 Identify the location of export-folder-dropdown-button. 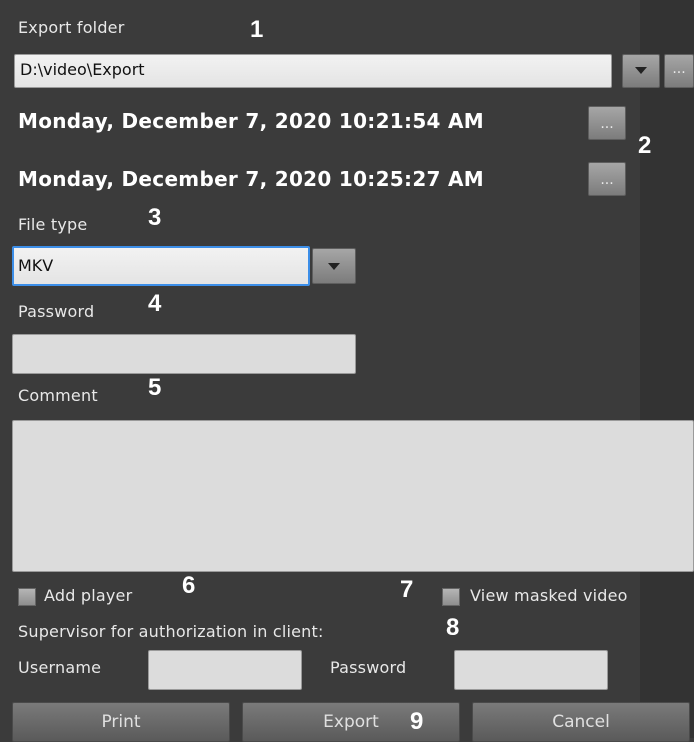
(641, 71).